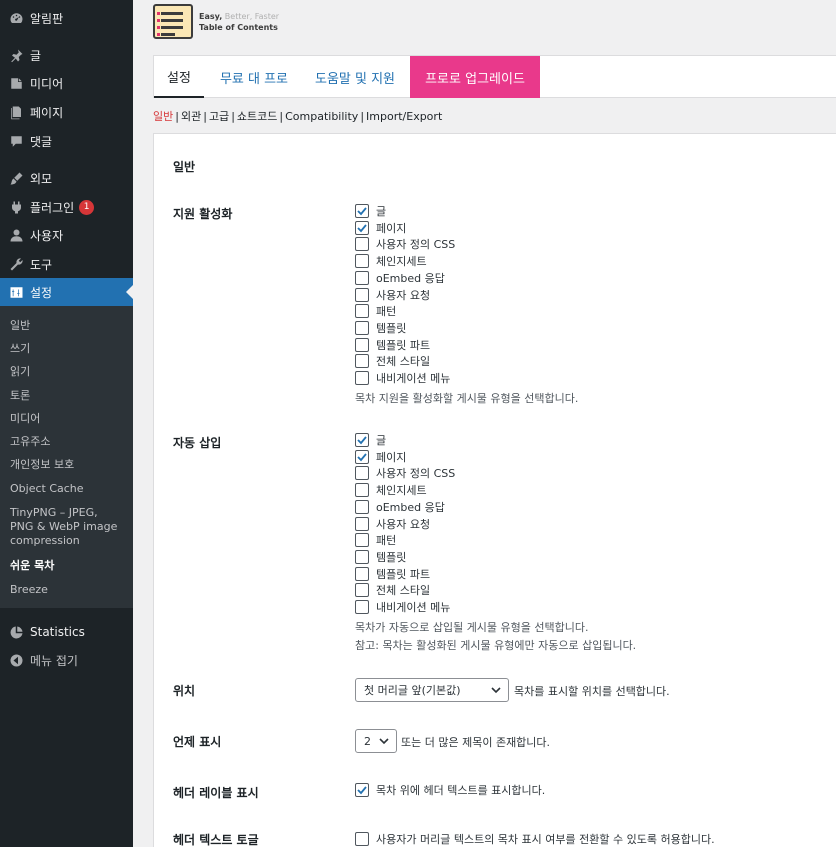 This screenshot has height=847, width=836. Describe the element at coordinates (66, 83) in the screenshot. I see `menu-item-media: 미디어` at that location.